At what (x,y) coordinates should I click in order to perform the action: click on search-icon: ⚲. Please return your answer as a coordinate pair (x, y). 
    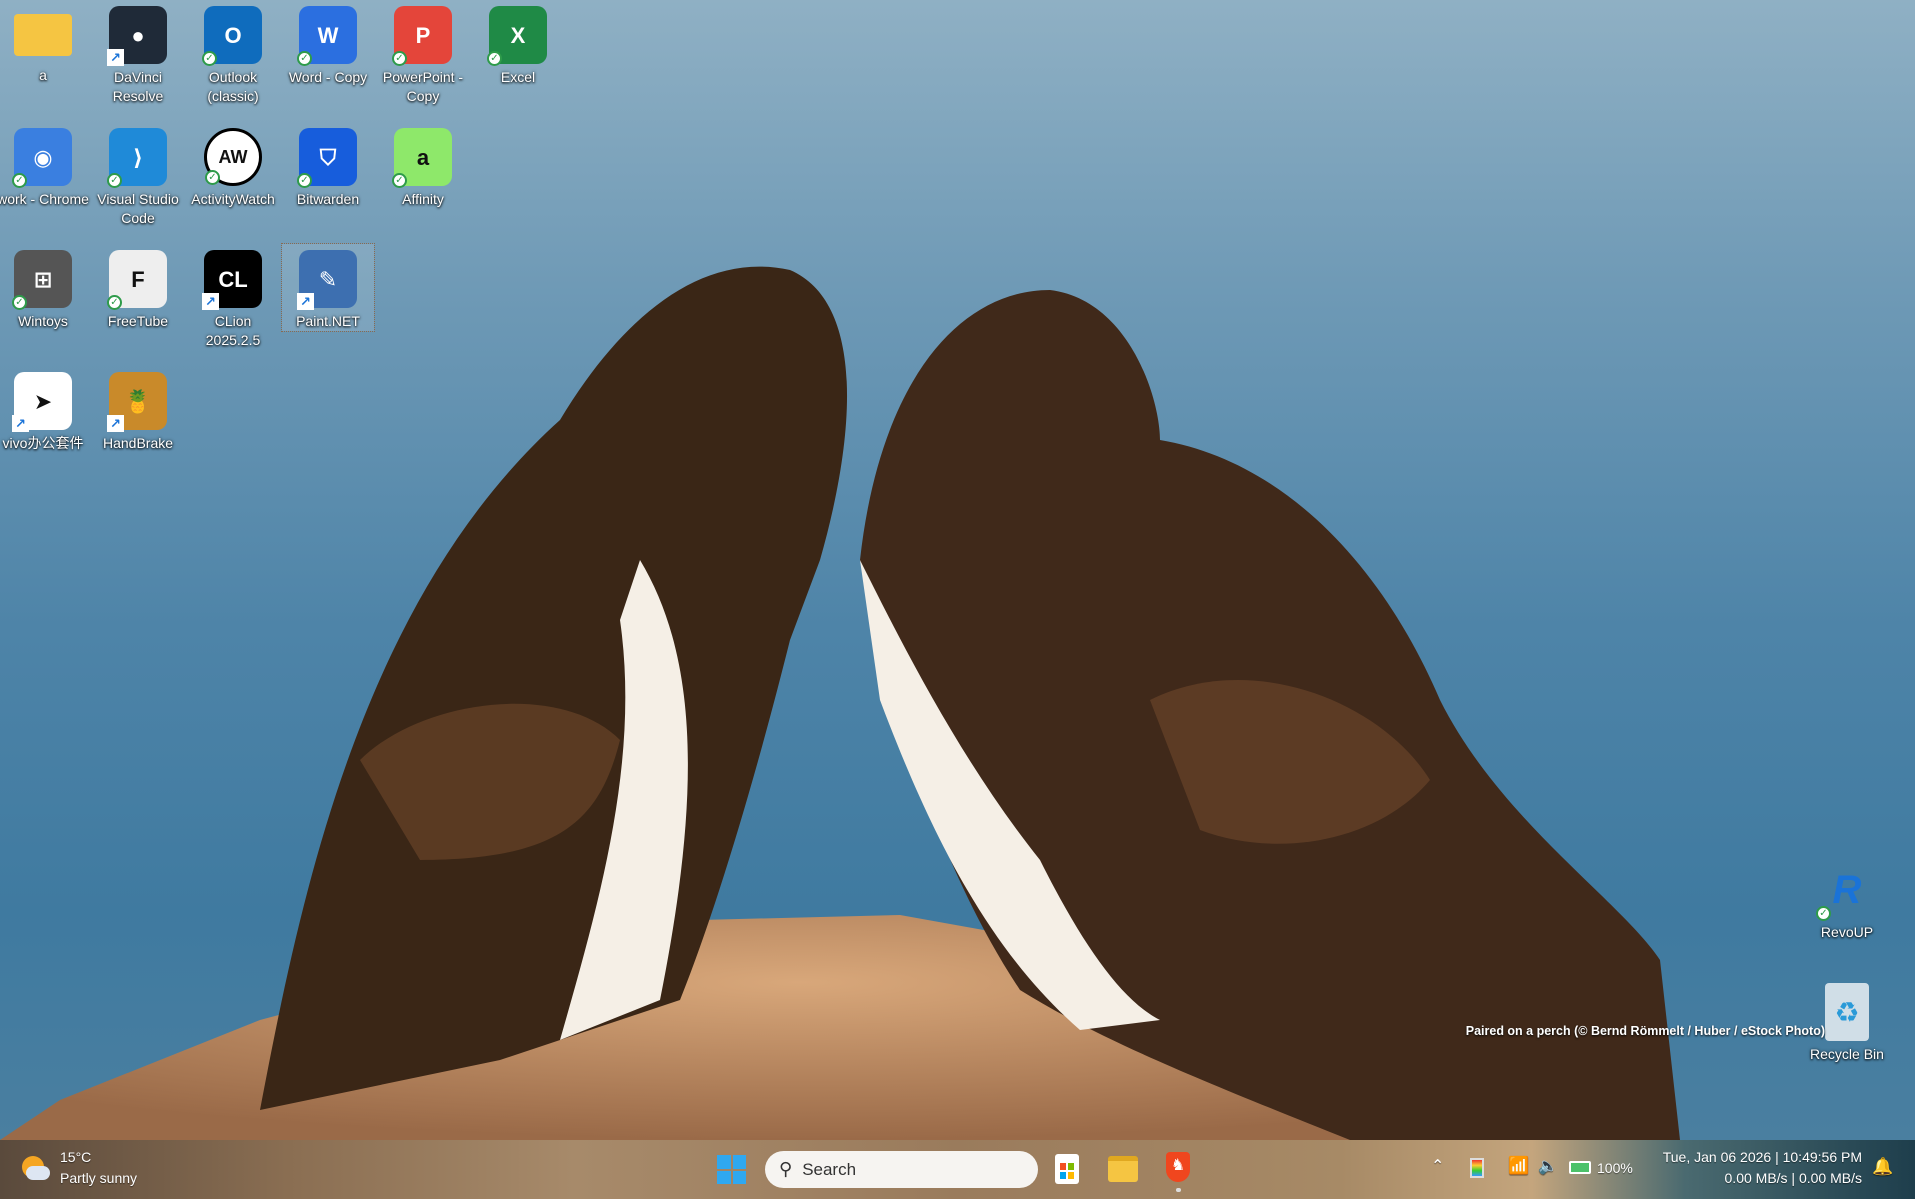
    Looking at the image, I should click on (786, 1169).